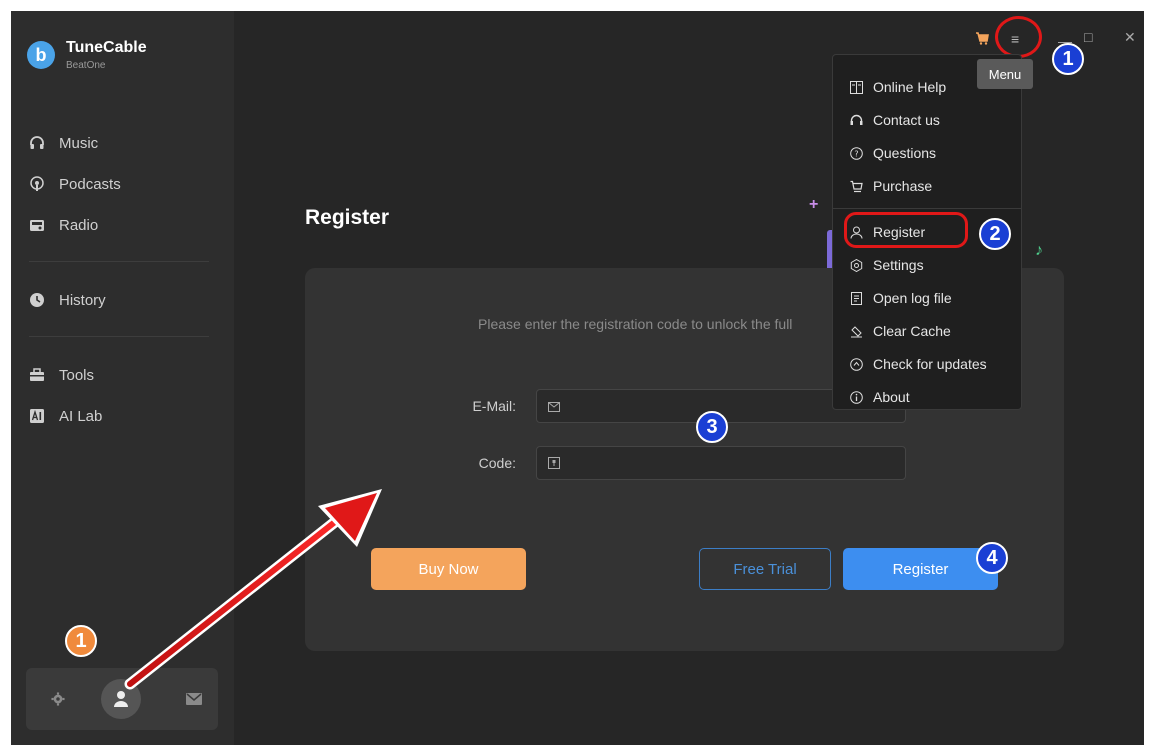  What do you see at coordinates (912, 331) in the screenshot?
I see `menu-item-label: Clear Cache` at bounding box center [912, 331].